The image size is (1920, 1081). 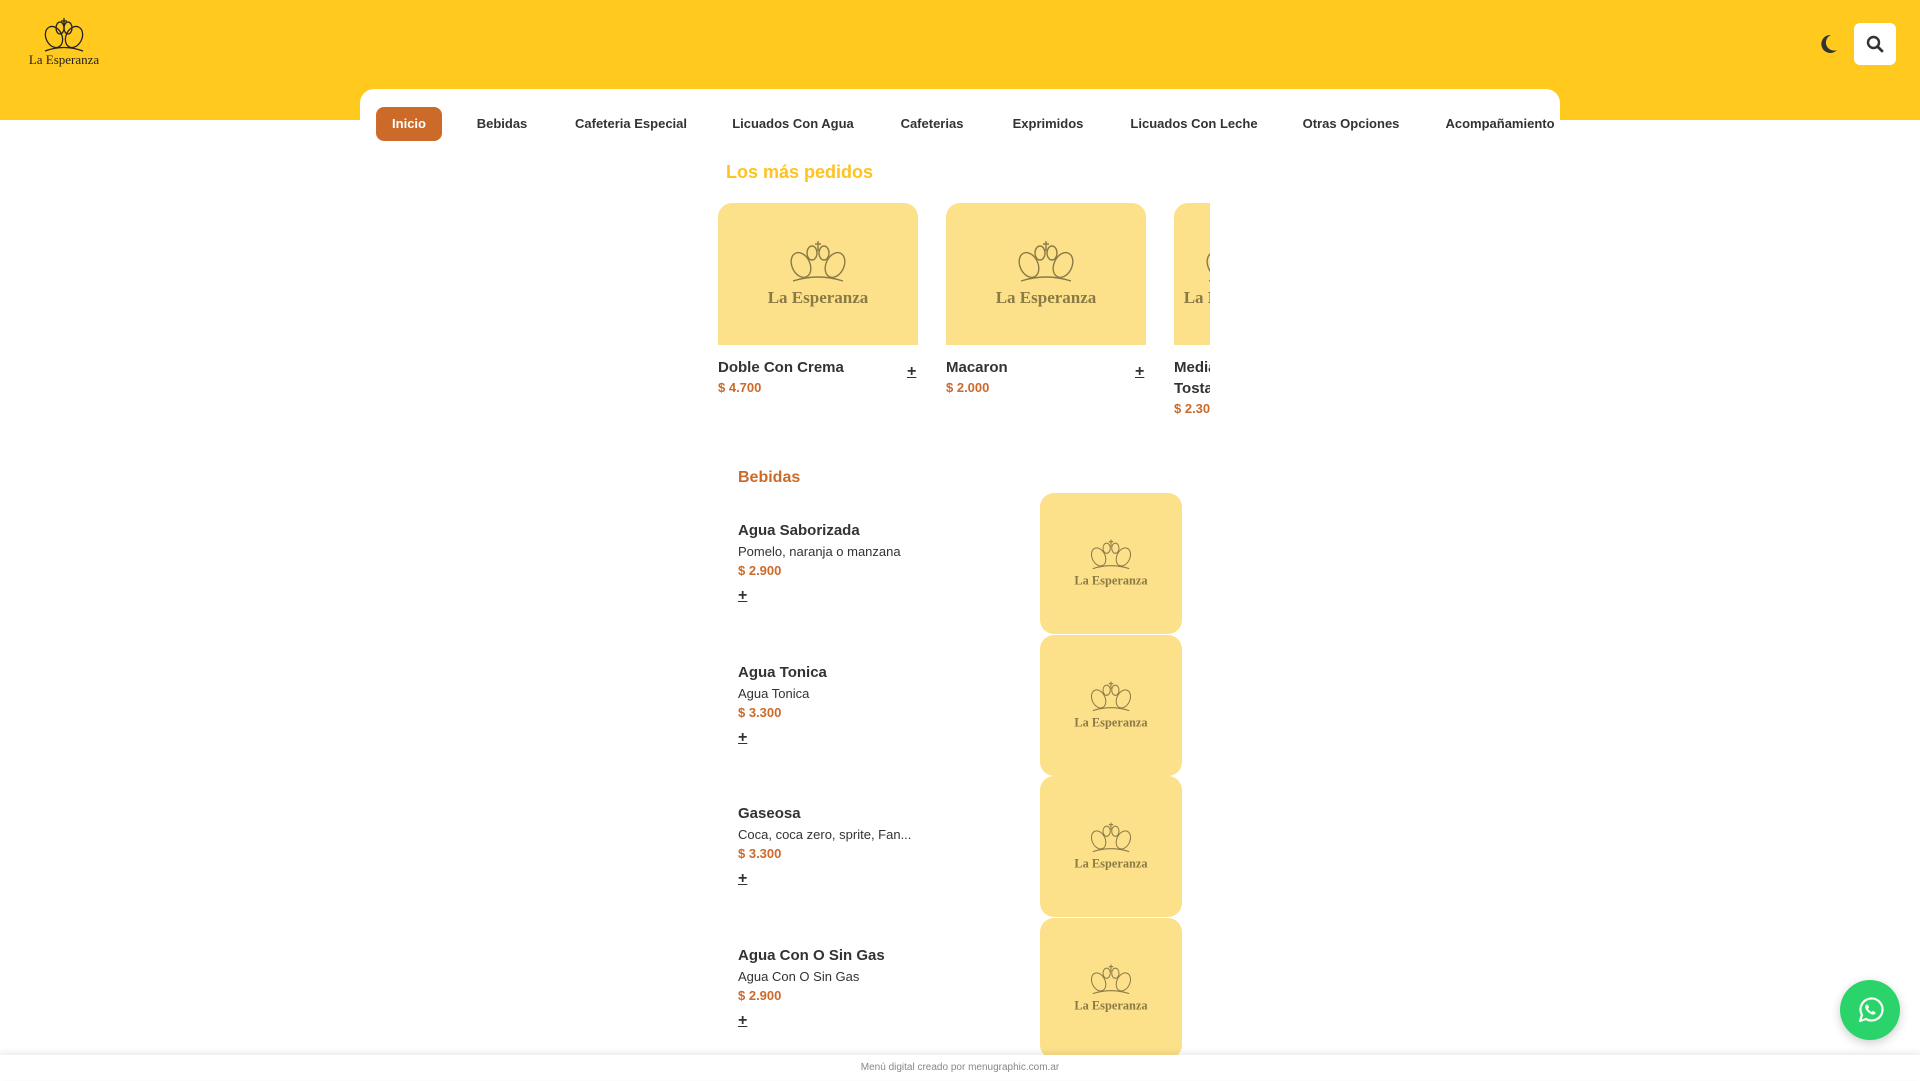 What do you see at coordinates (409, 124) in the screenshot?
I see `tab-inicio: Inicio` at bounding box center [409, 124].